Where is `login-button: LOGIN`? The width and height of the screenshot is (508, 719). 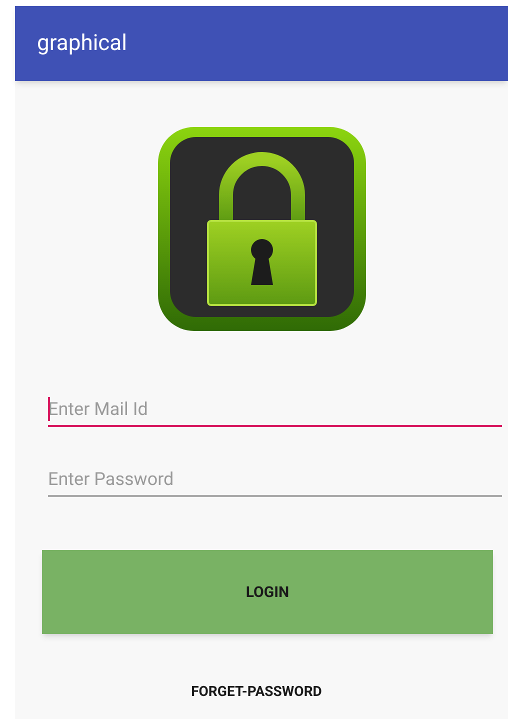
login-button: LOGIN is located at coordinates (267, 592).